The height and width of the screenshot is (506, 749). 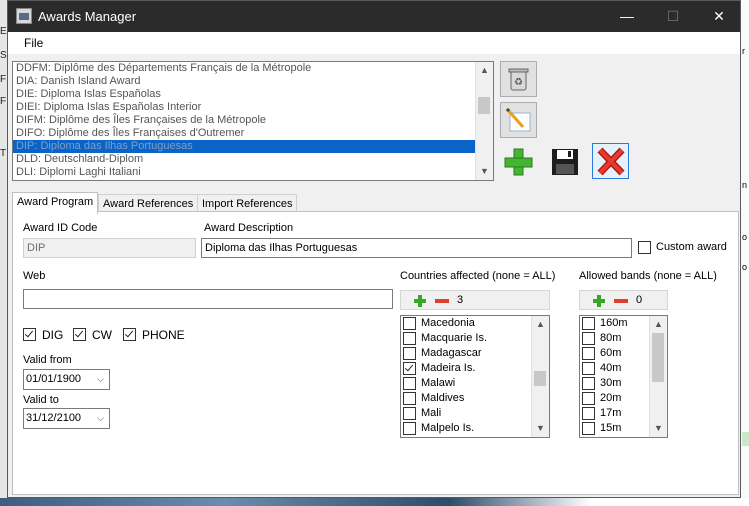 What do you see at coordinates (443, 398) in the screenshot?
I see `country-label: Maldives` at bounding box center [443, 398].